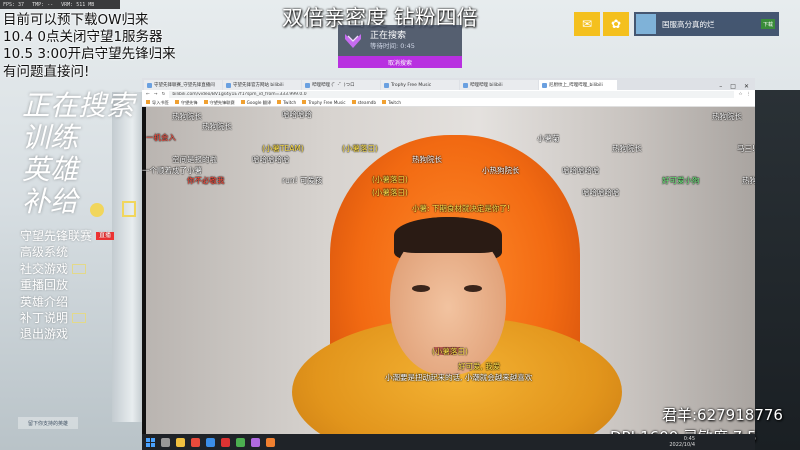 This screenshot has width=800, height=450. What do you see at coordinates (616, 24) in the screenshot?
I see `friends-icon: ✿` at bounding box center [616, 24].